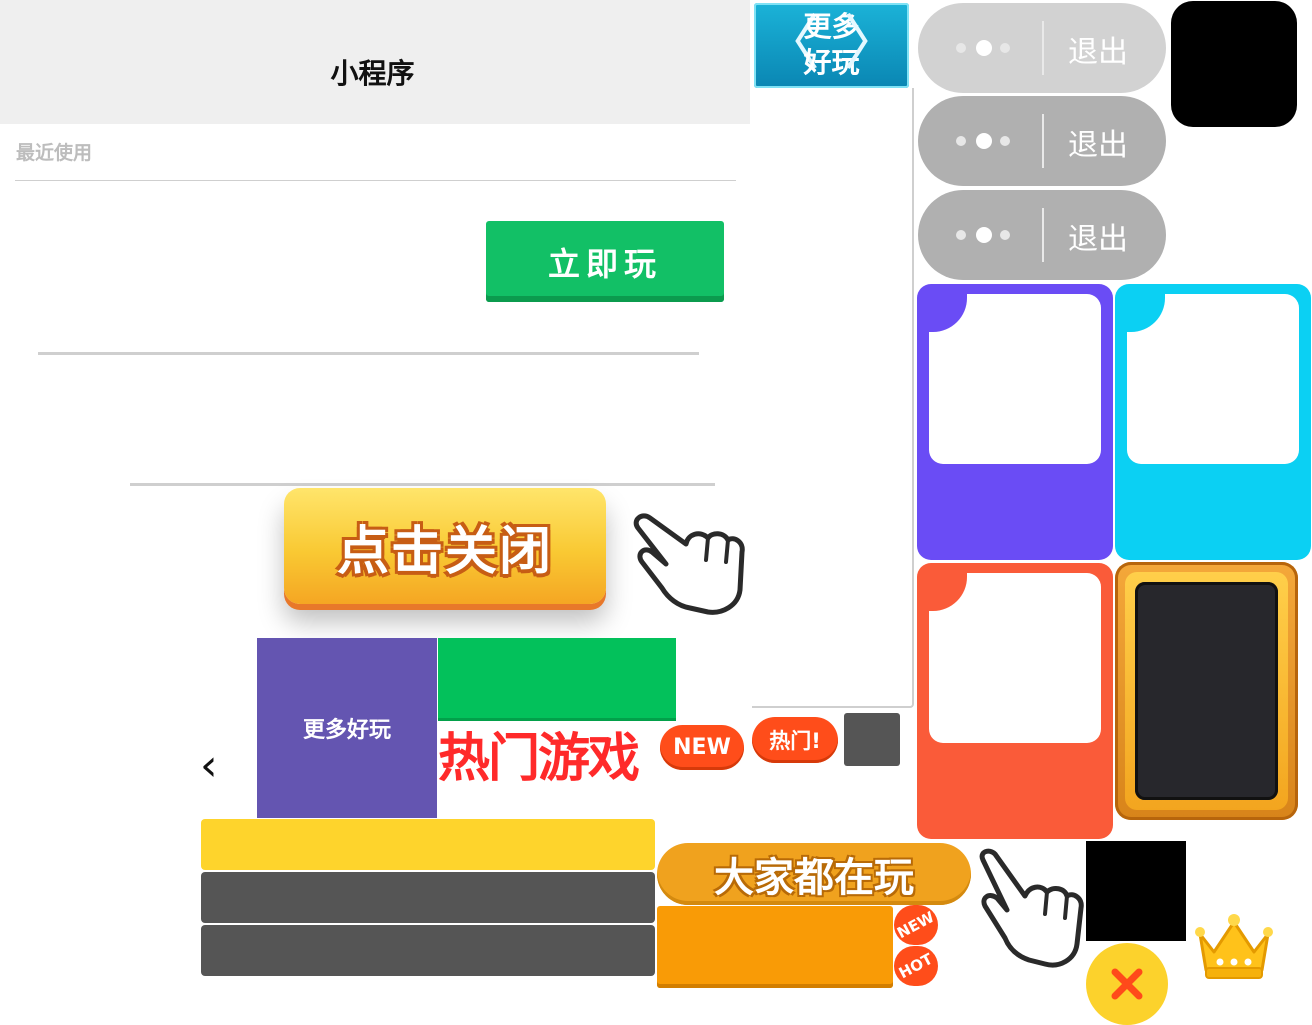 Image resolution: width=1312 pixels, height=1025 pixels. Describe the element at coordinates (428, 844) in the screenshot. I see `yellow-bar` at that location.